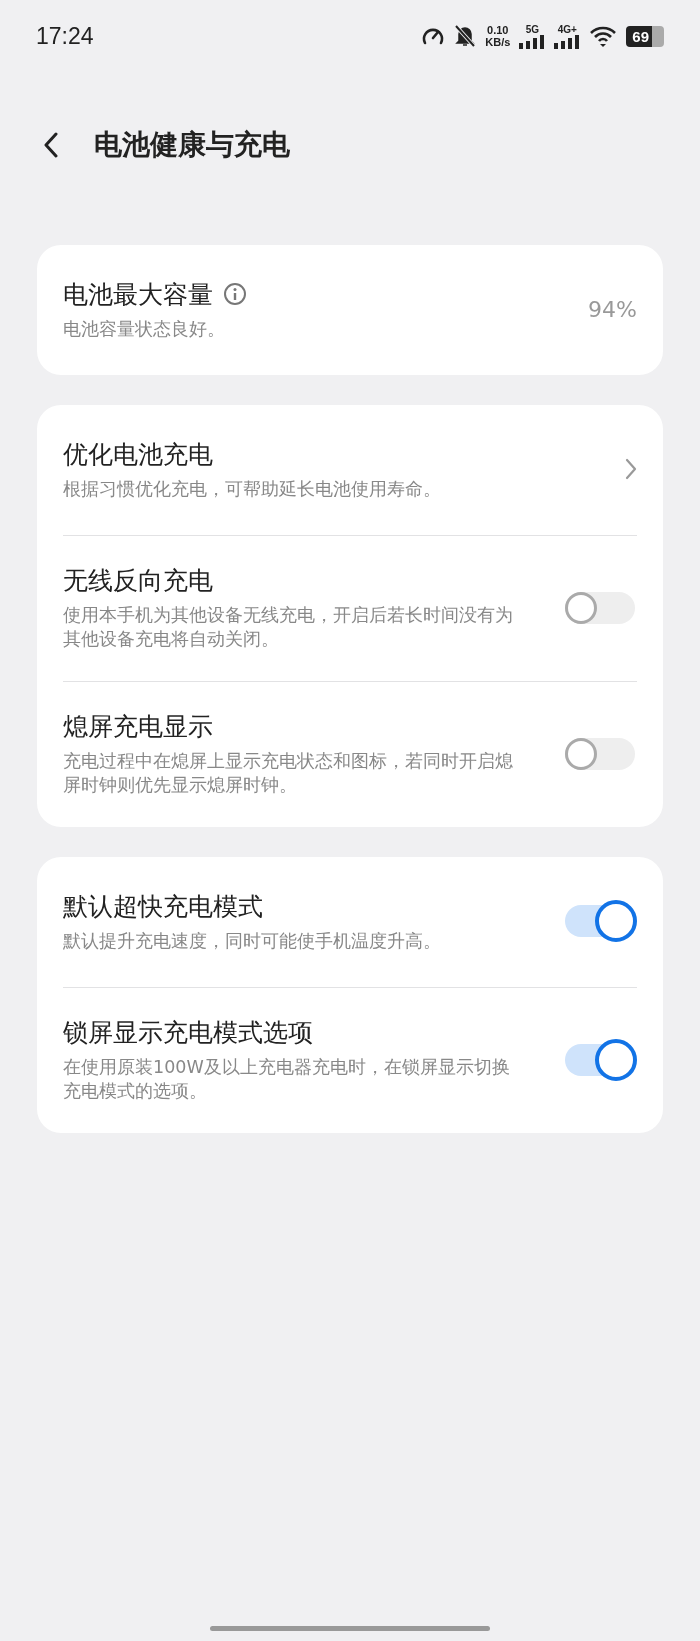 This screenshot has width=700, height=1641. Describe the element at coordinates (532, 29) in the screenshot. I see `network-label: 5G` at that location.